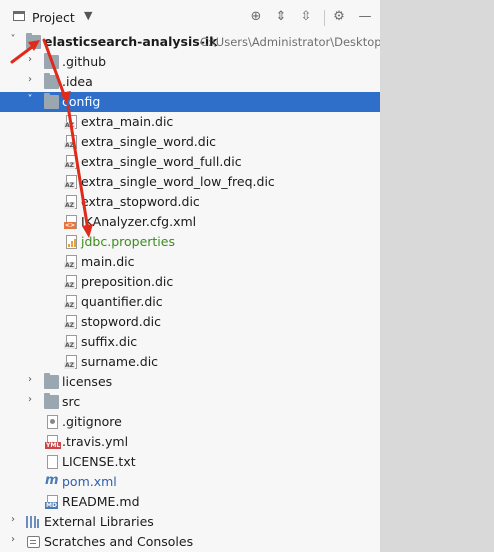  What do you see at coordinates (70, 222) in the screenshot?
I see `xml-file-icon: <>` at bounding box center [70, 222].